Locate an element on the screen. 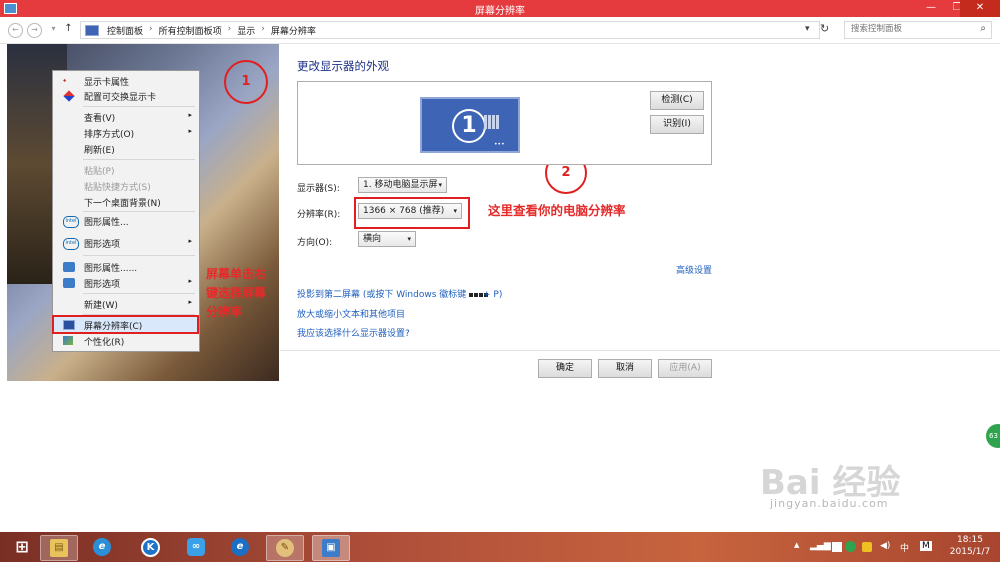  control-panel-icon: ▣ is located at coordinates (331, 548).